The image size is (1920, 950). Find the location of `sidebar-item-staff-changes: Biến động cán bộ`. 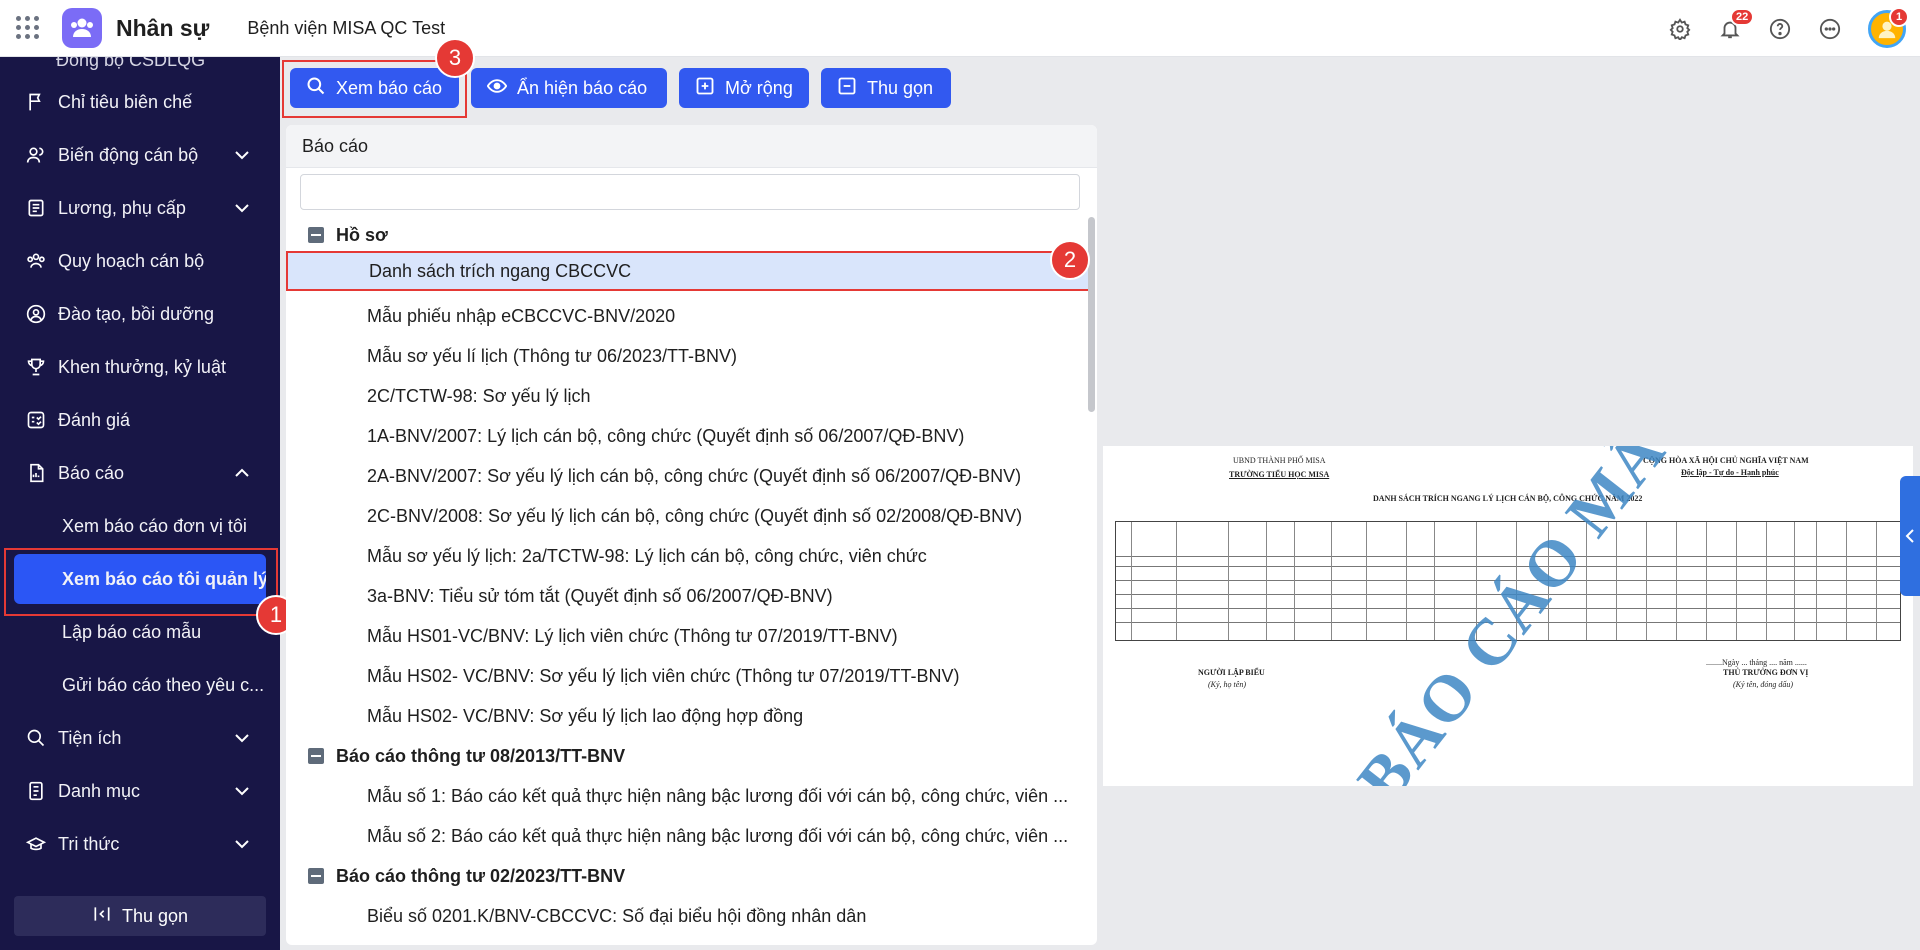

sidebar-item-staff-changes: Biến động cán bộ is located at coordinates (140, 155).